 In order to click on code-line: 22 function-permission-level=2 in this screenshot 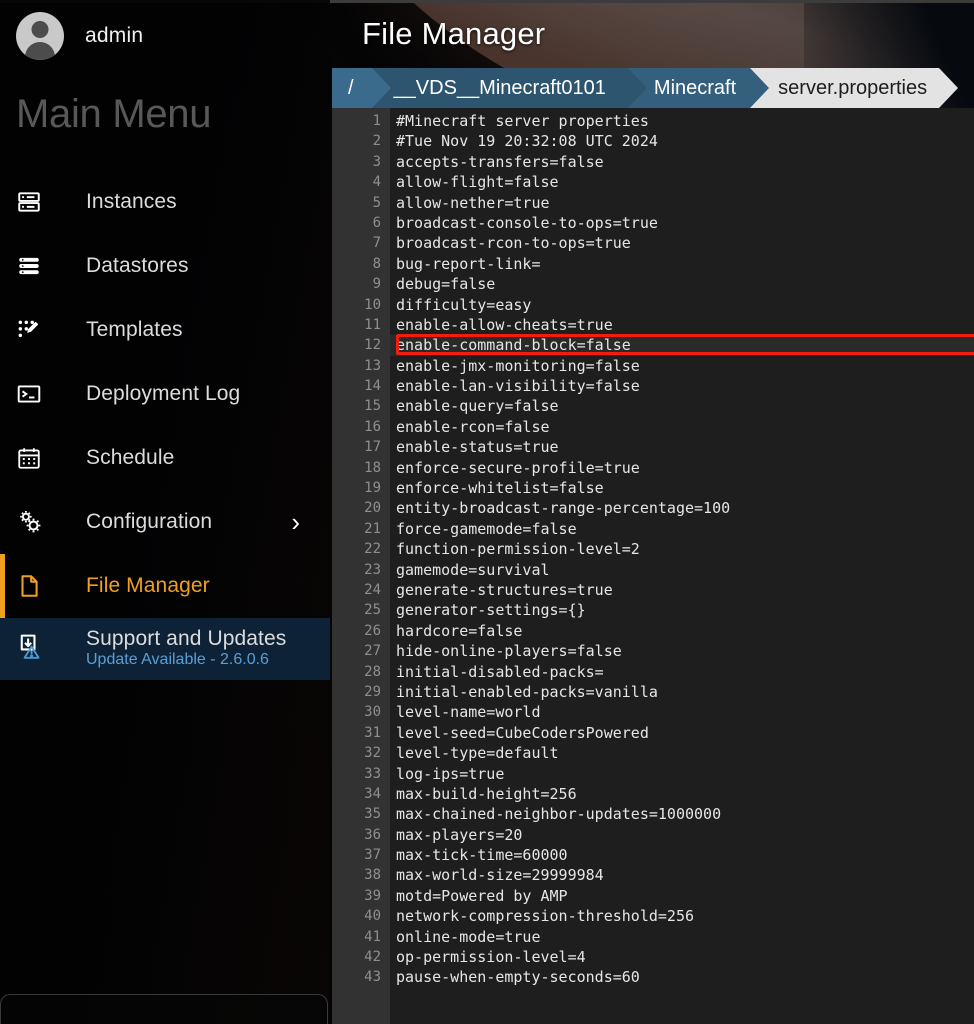, I will do `click(653, 549)`.